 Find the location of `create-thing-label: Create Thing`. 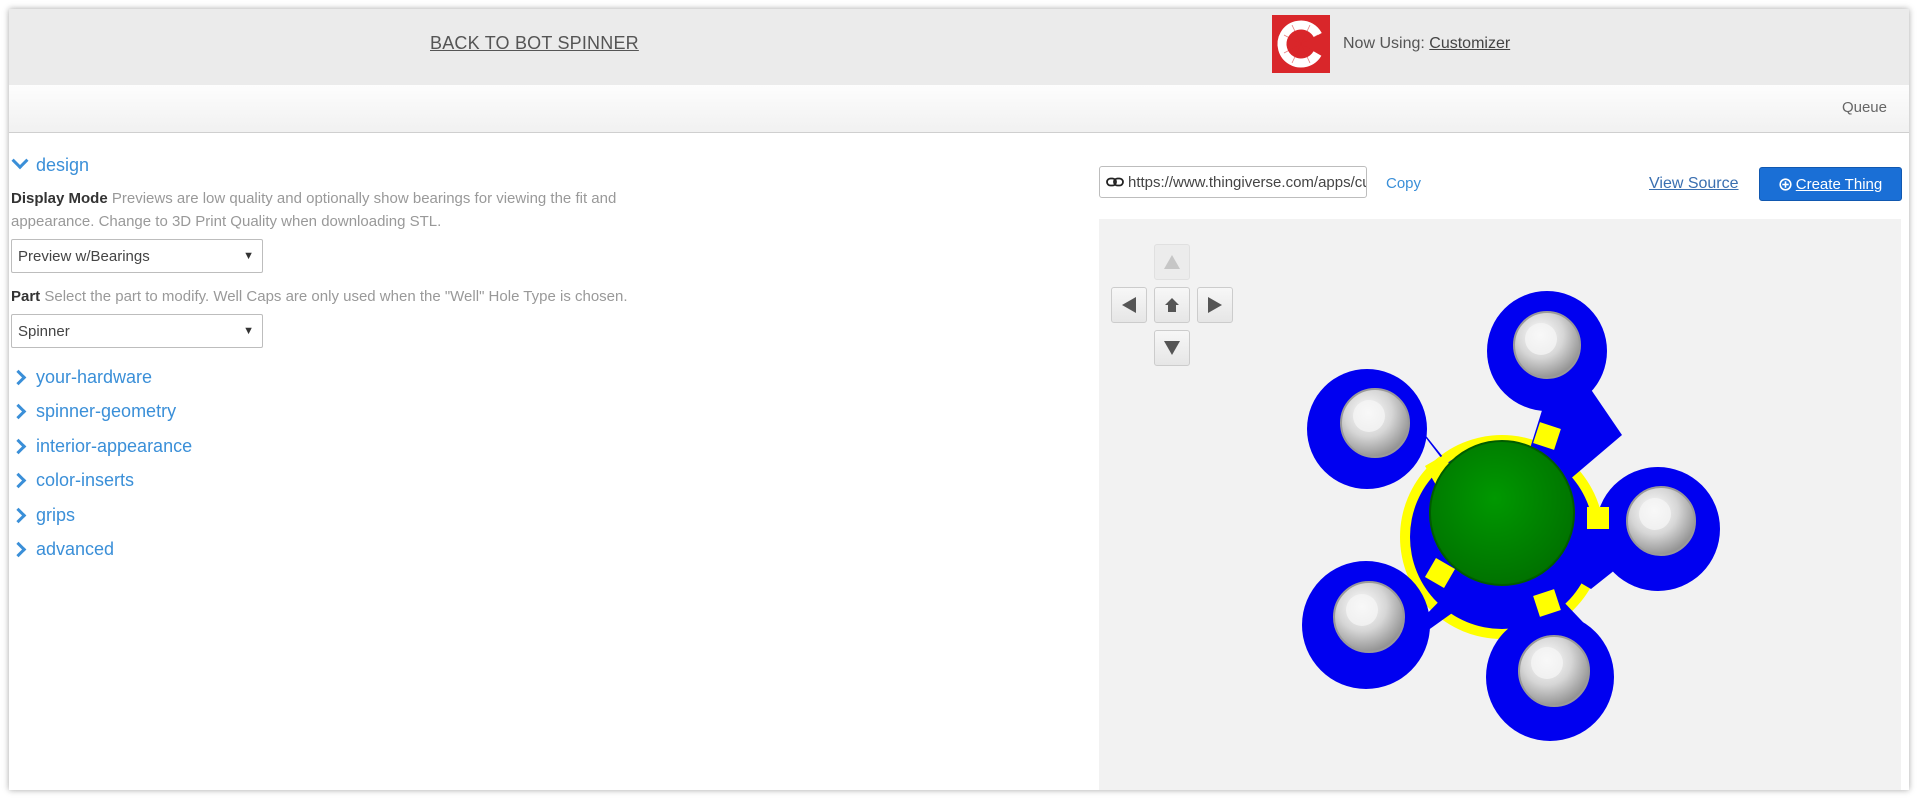

create-thing-label: Create Thing is located at coordinates (1839, 184).